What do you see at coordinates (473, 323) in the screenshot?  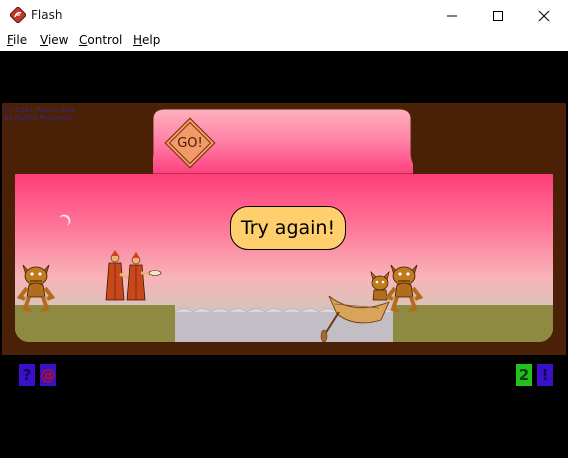 I see `right-bank` at bounding box center [473, 323].